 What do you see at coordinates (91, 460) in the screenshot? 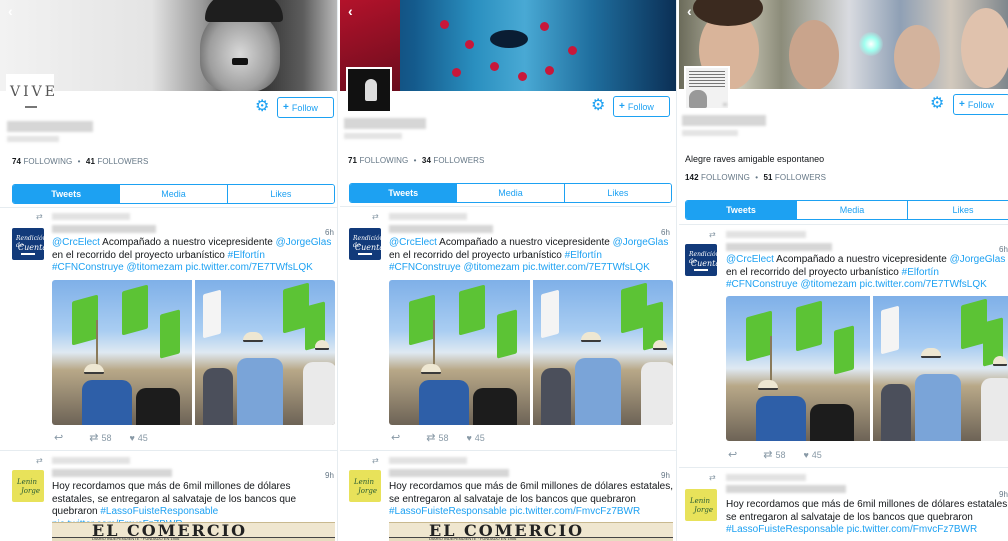
I see `blurred-retweeter-name` at bounding box center [91, 460].